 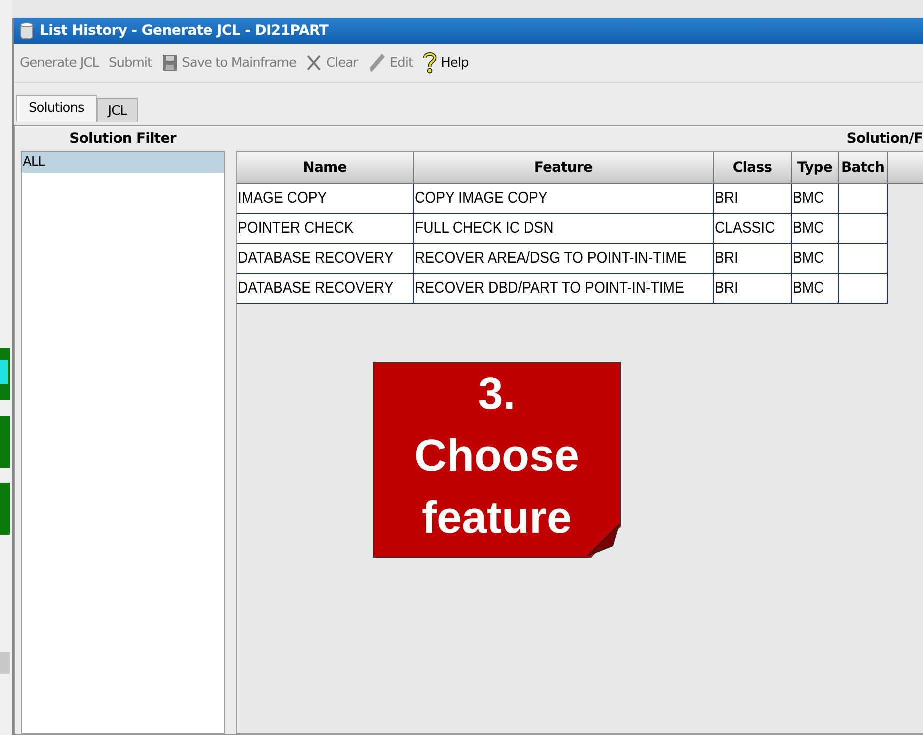 I want to click on table-row: IMAGE COPY COPY IMAGE COPY BRI BMC, so click(x=562, y=199).